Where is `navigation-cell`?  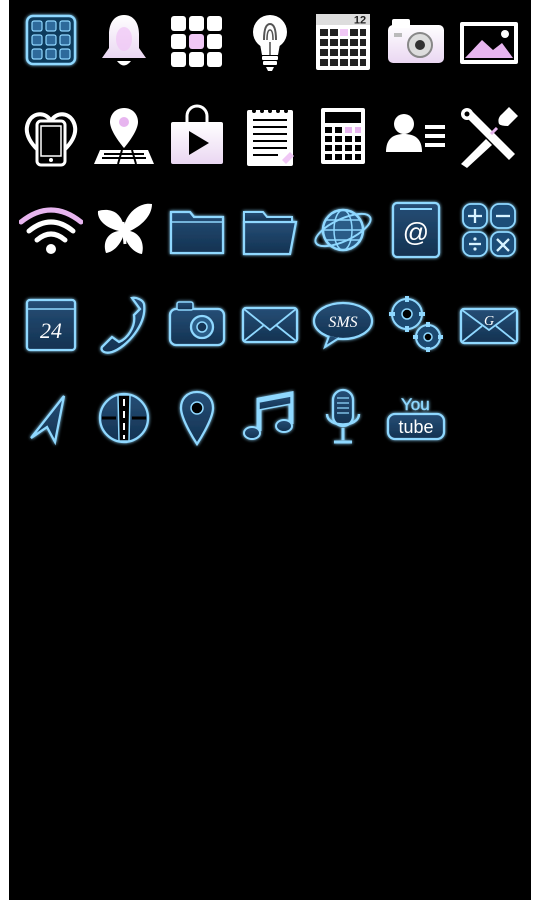
navigation-cell is located at coordinates (50, 431).